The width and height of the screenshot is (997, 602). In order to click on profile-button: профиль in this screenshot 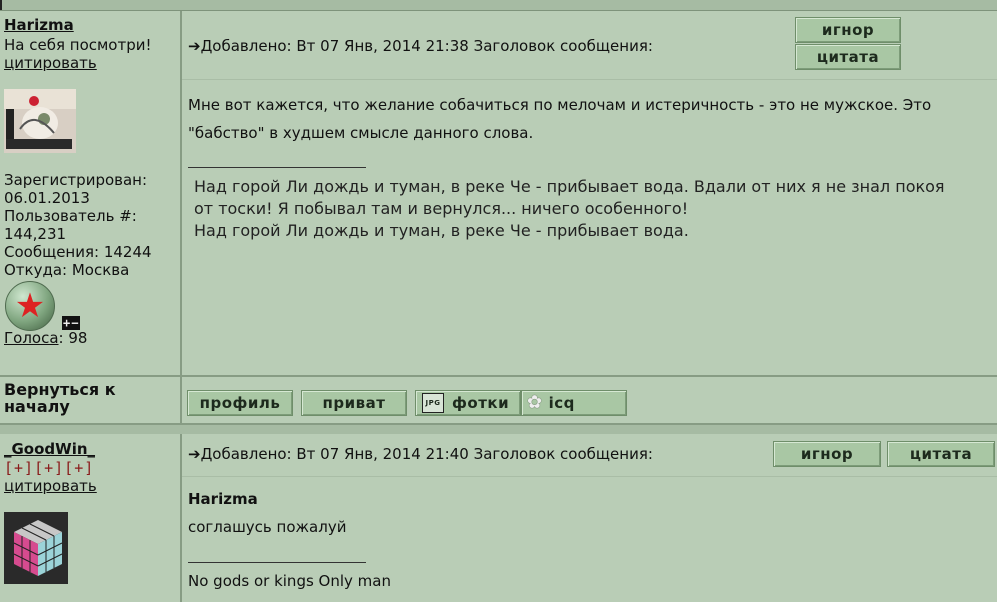, I will do `click(240, 403)`.